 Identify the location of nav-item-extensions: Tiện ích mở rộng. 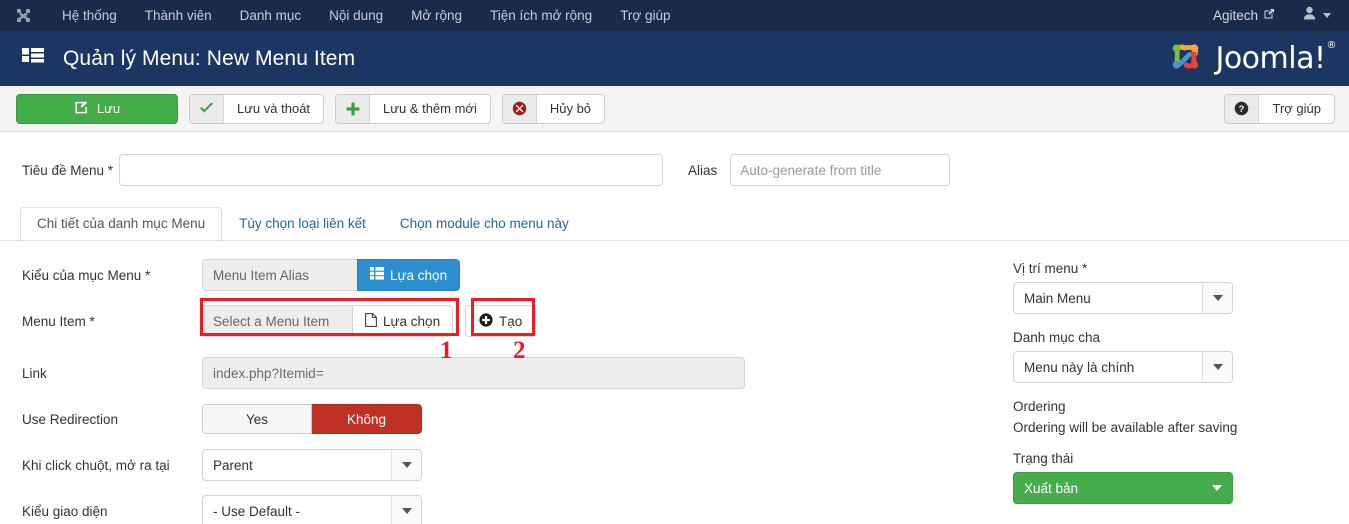
(541, 15).